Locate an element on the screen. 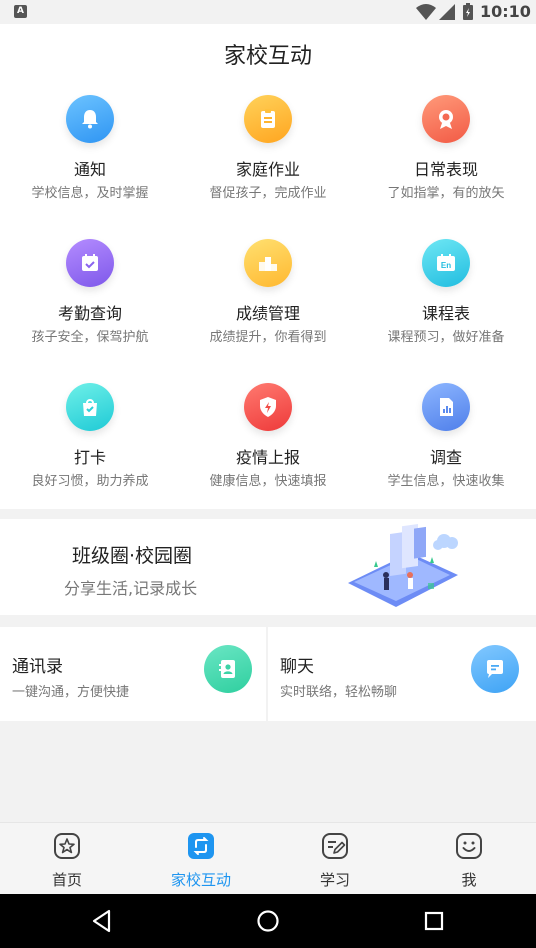  wifi-icon is located at coordinates (426, 12).